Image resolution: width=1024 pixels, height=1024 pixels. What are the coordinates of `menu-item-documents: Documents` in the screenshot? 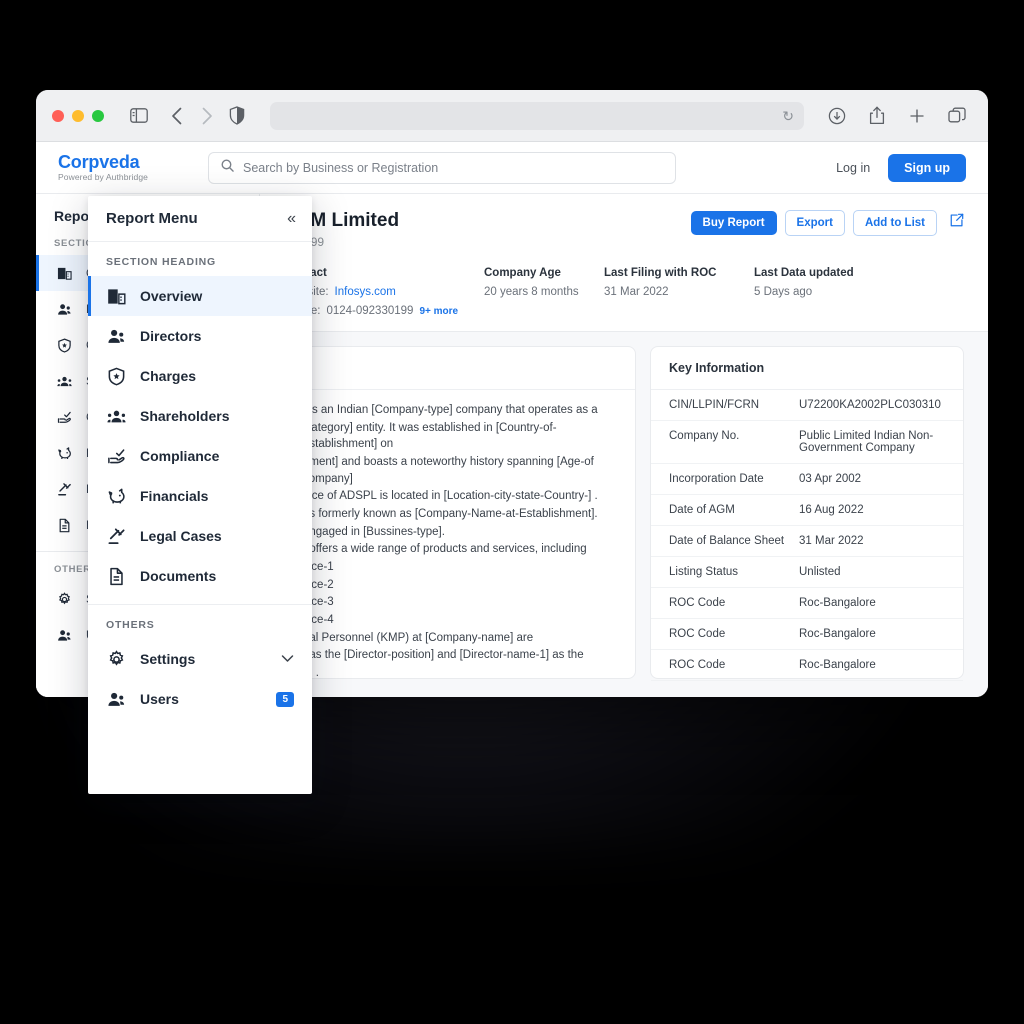 It's located at (200, 576).